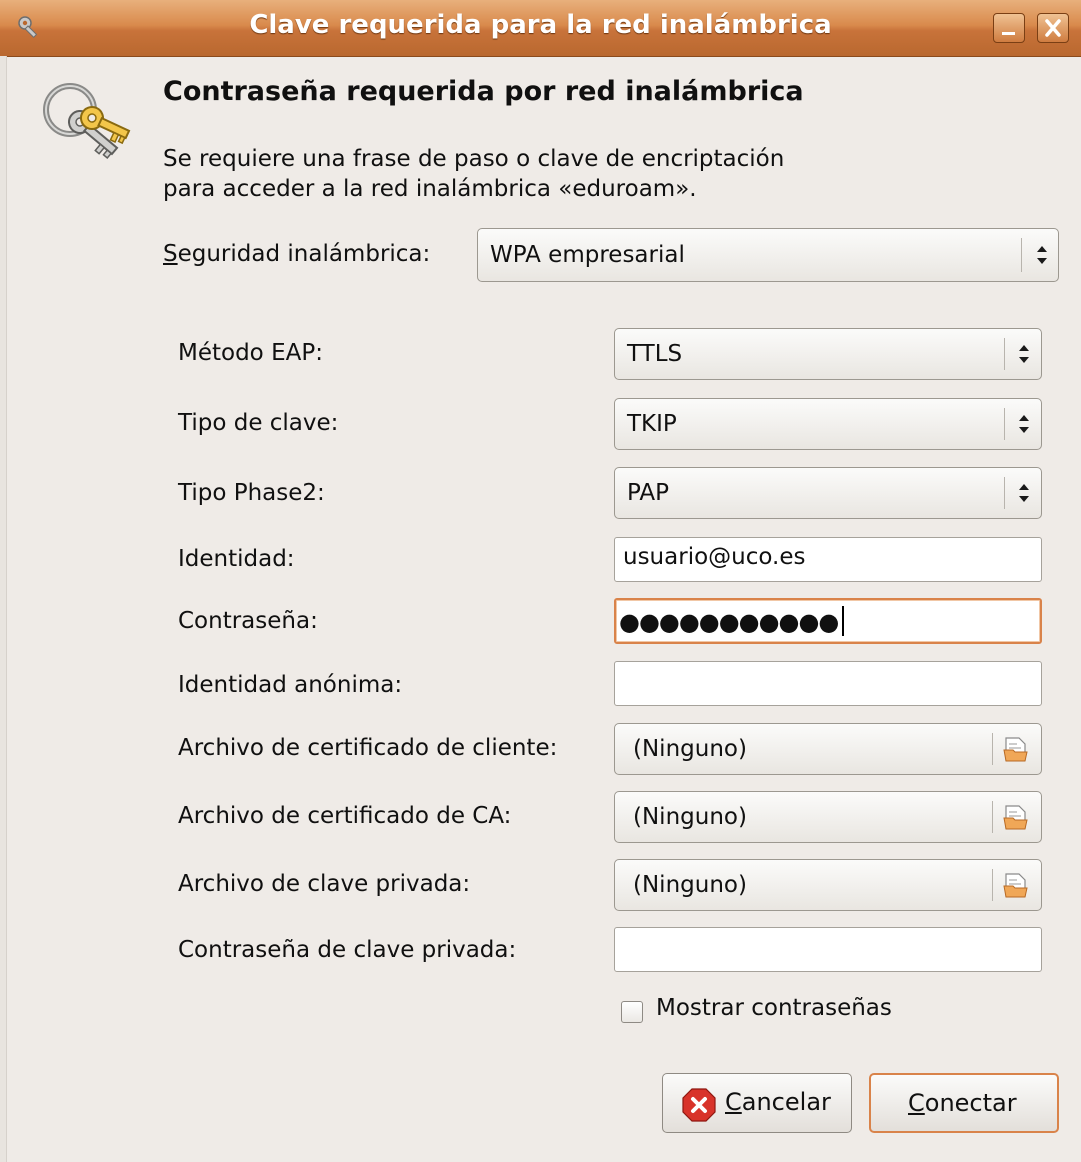 The height and width of the screenshot is (1162, 1081). I want to click on client-cert-label: Archivo de certificado de cliente:, so click(368, 748).